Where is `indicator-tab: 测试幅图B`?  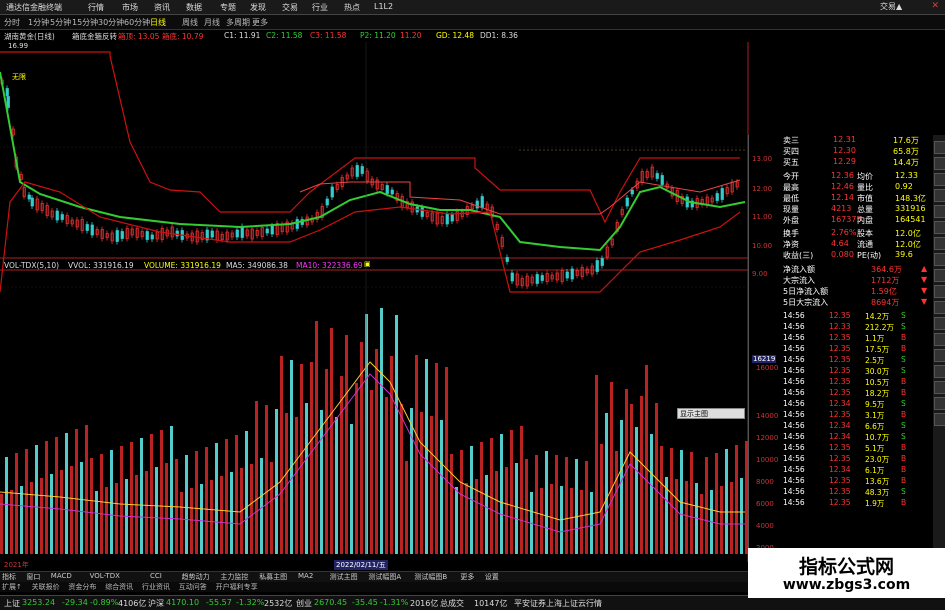
indicator-tab: 测试幅图B is located at coordinates (430, 577).